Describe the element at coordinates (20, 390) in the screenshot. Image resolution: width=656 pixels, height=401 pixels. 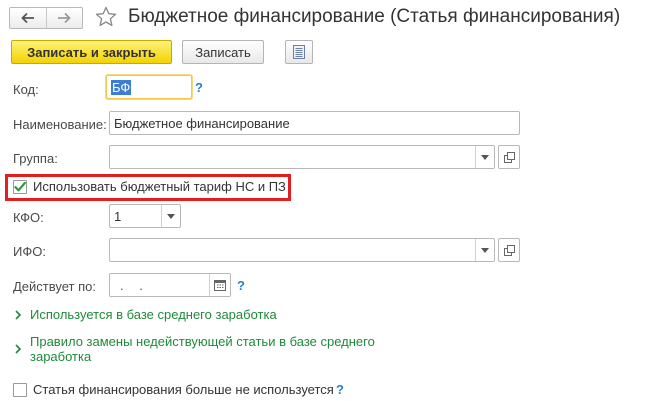
I see `not-used-checkbox` at that location.